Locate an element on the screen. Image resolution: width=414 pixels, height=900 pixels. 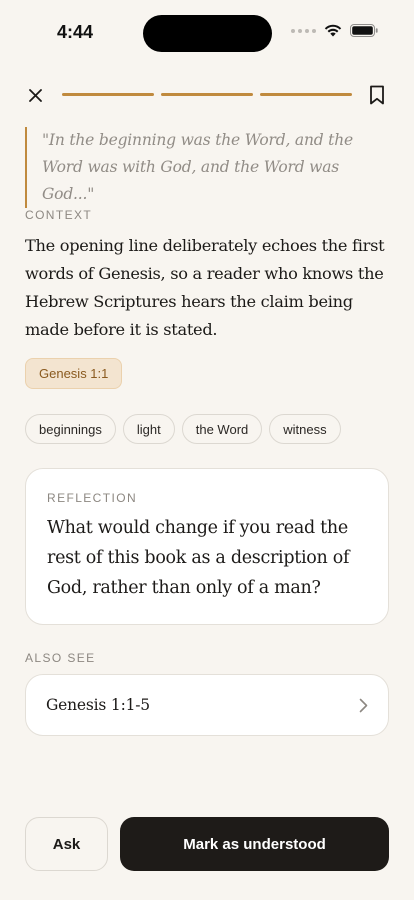
bookmark-button is located at coordinates (379, 96).